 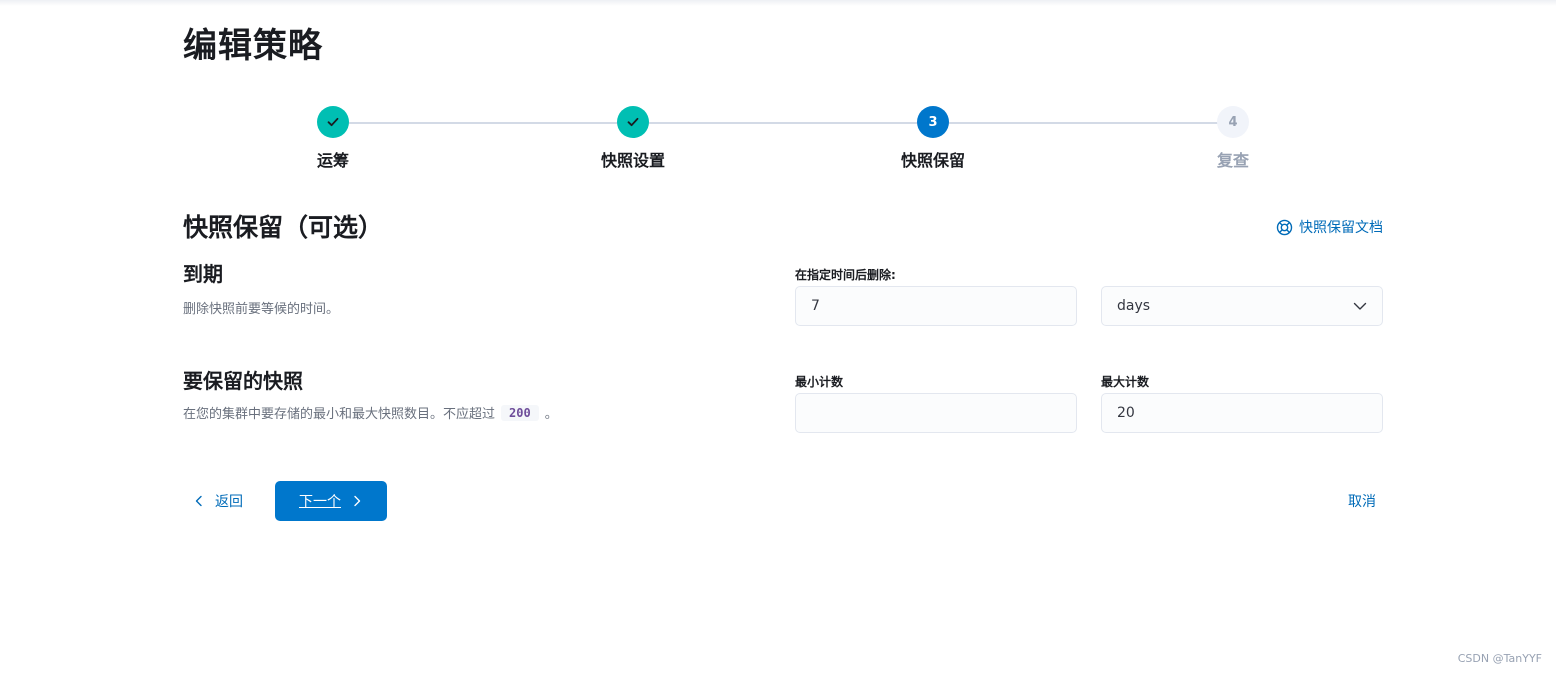 What do you see at coordinates (243, 381) in the screenshot?
I see `retain-title: 要保留的快照` at bounding box center [243, 381].